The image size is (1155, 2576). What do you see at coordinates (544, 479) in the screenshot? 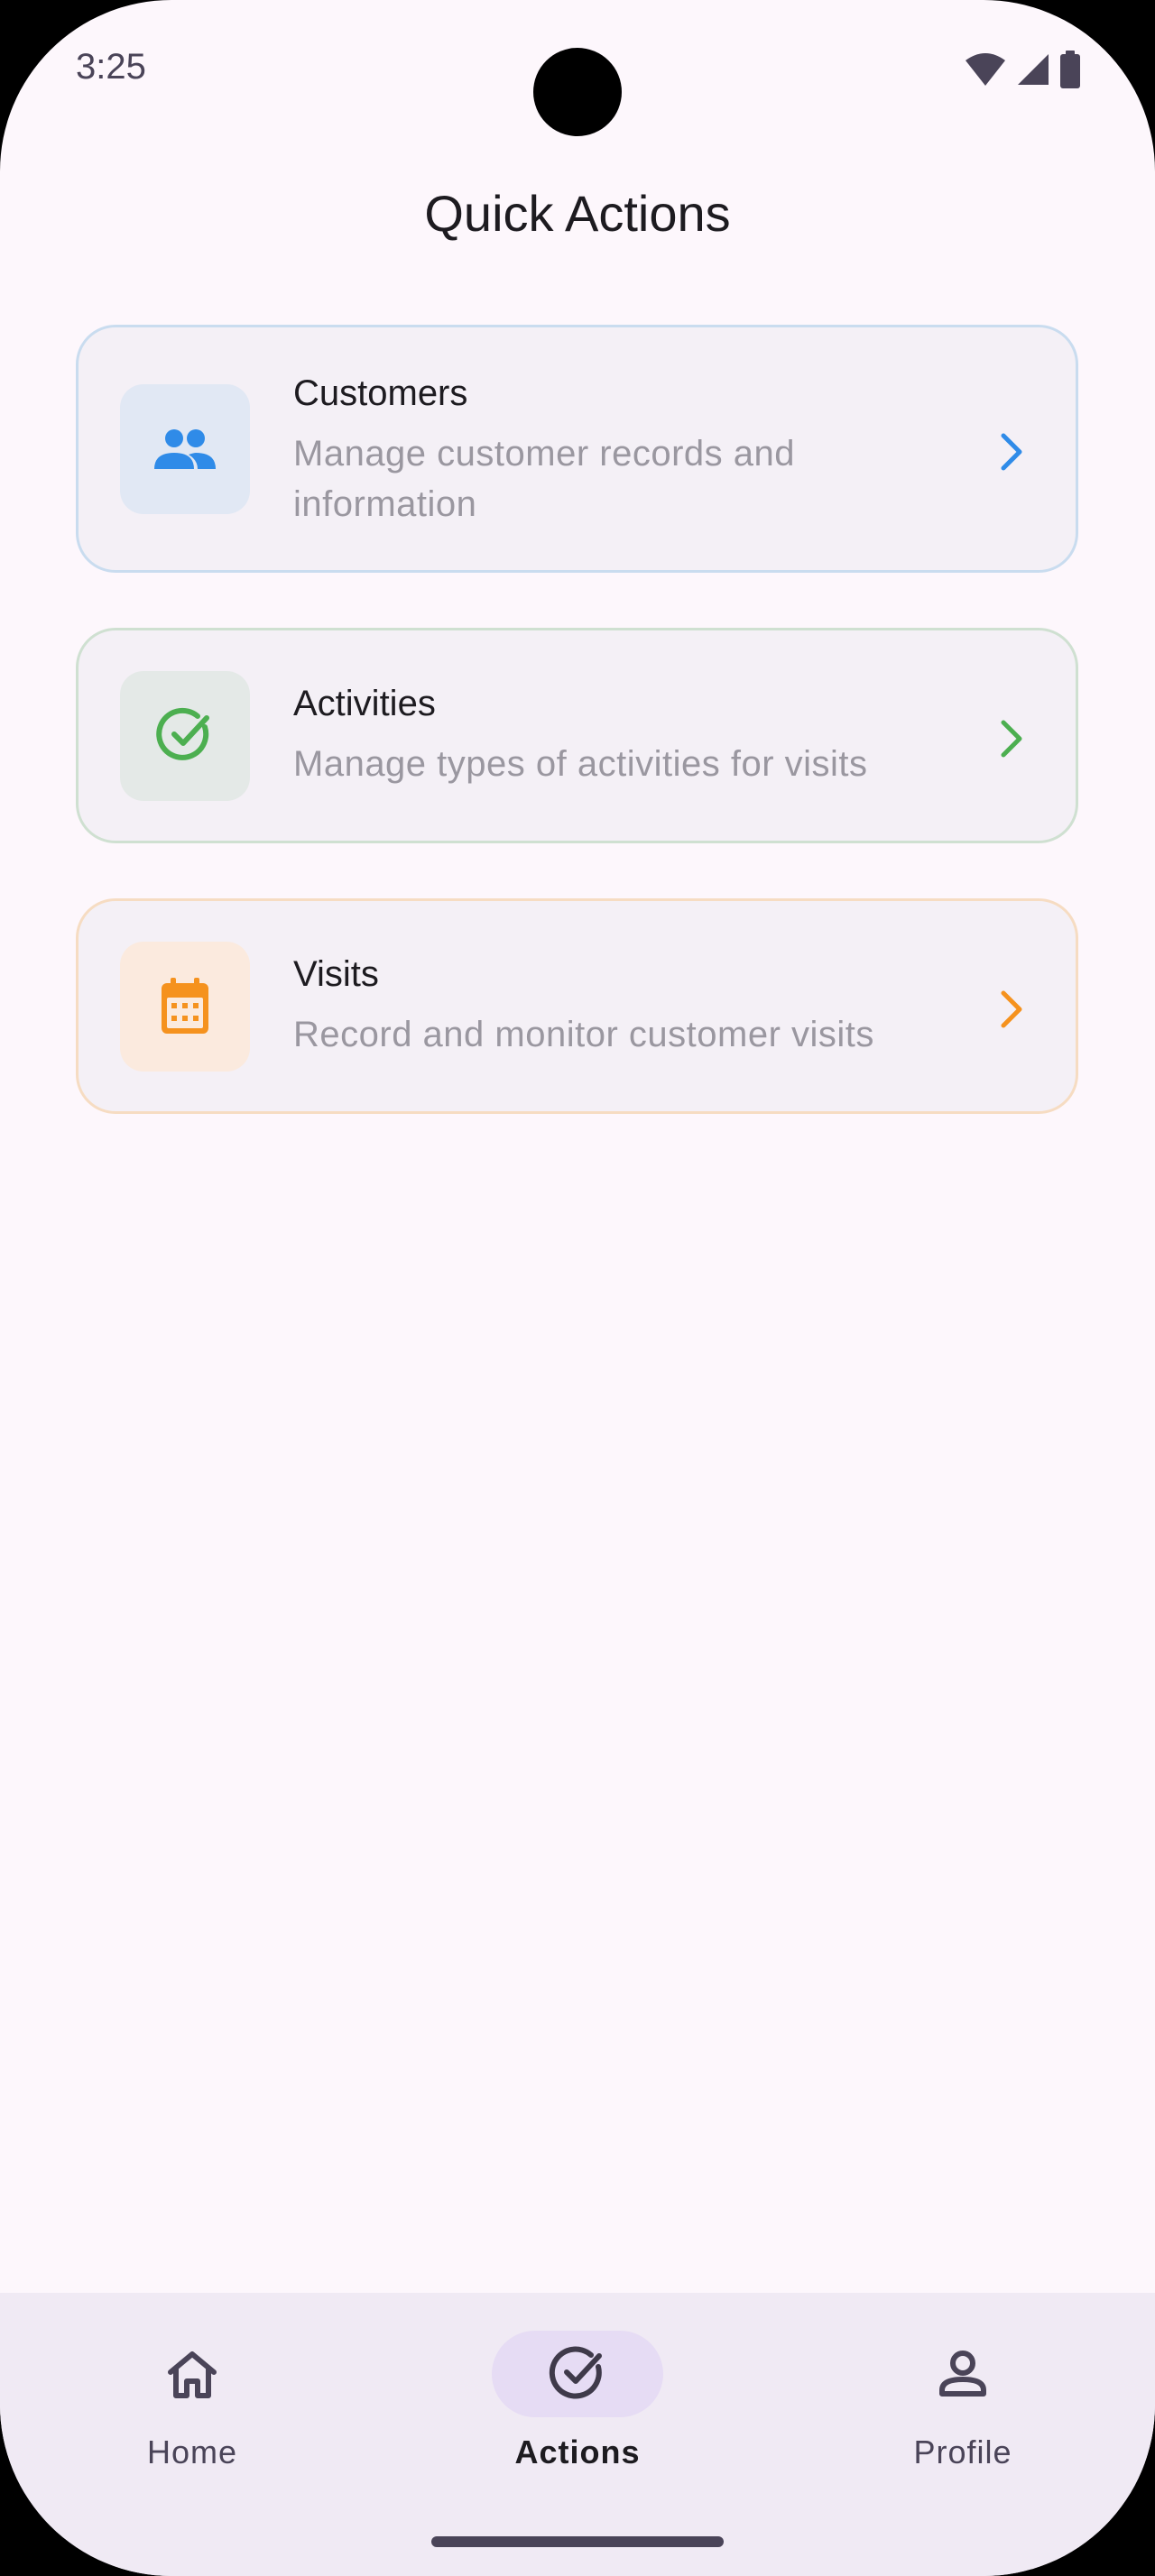
I see `customers-description: Manage customer records and information` at bounding box center [544, 479].